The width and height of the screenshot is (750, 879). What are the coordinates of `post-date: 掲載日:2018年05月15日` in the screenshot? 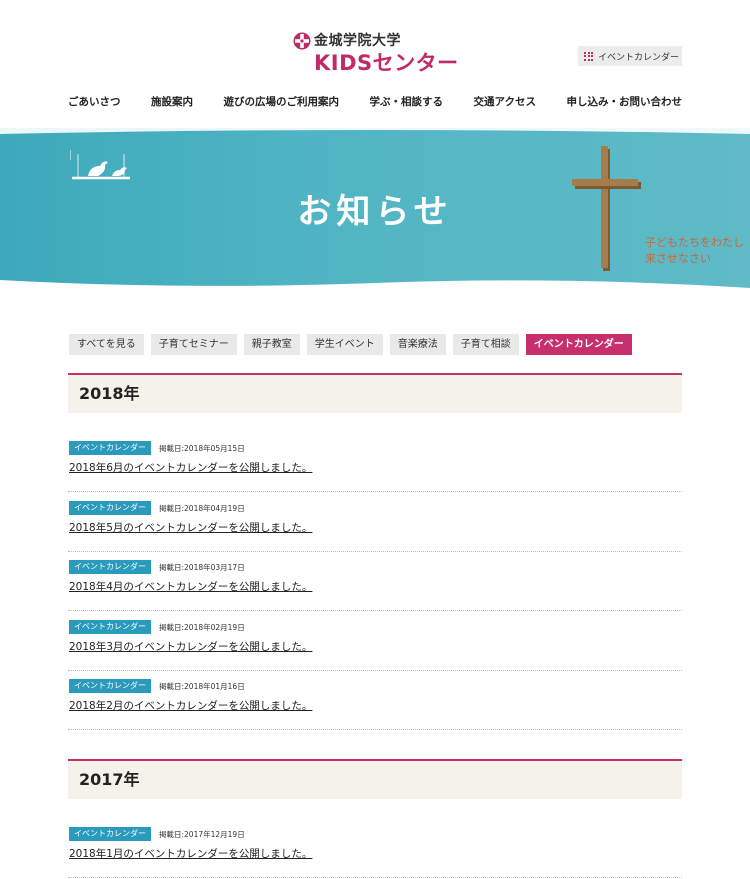 It's located at (202, 448).